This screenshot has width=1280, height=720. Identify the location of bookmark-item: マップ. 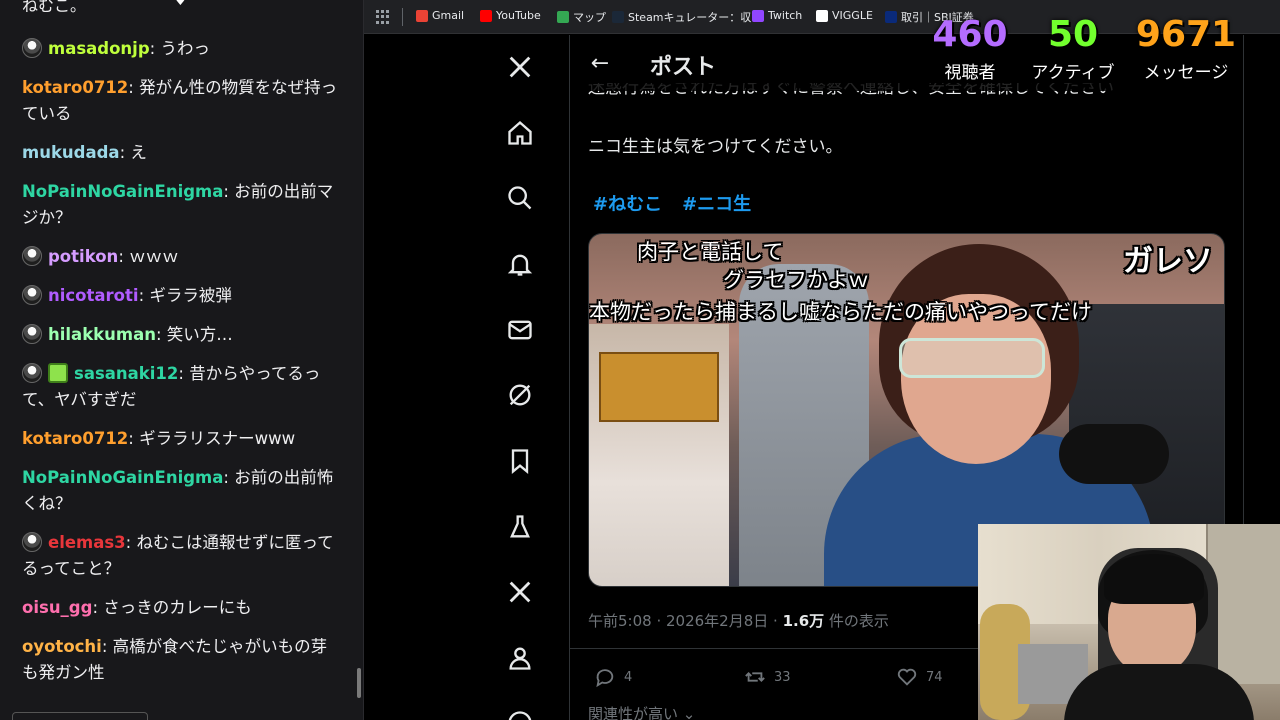
(581, 17).